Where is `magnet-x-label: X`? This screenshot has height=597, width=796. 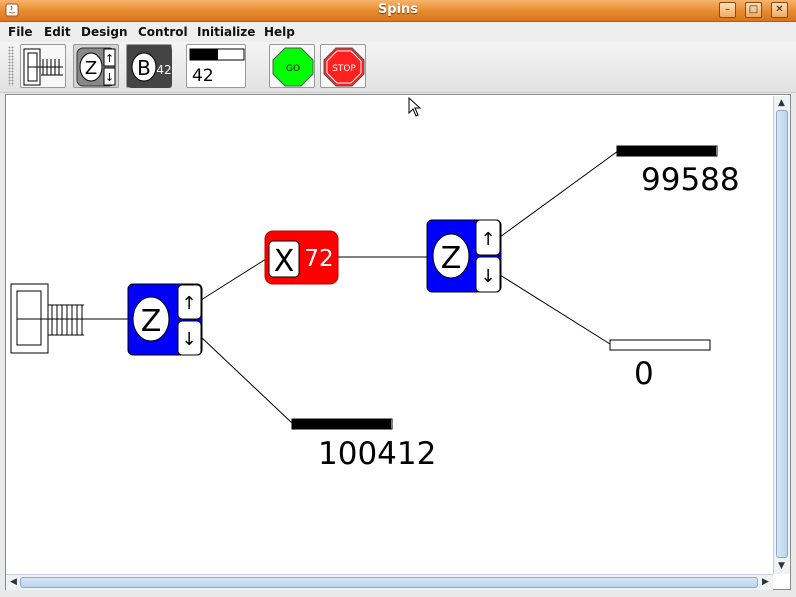 magnet-x-label: X is located at coordinates (284, 261).